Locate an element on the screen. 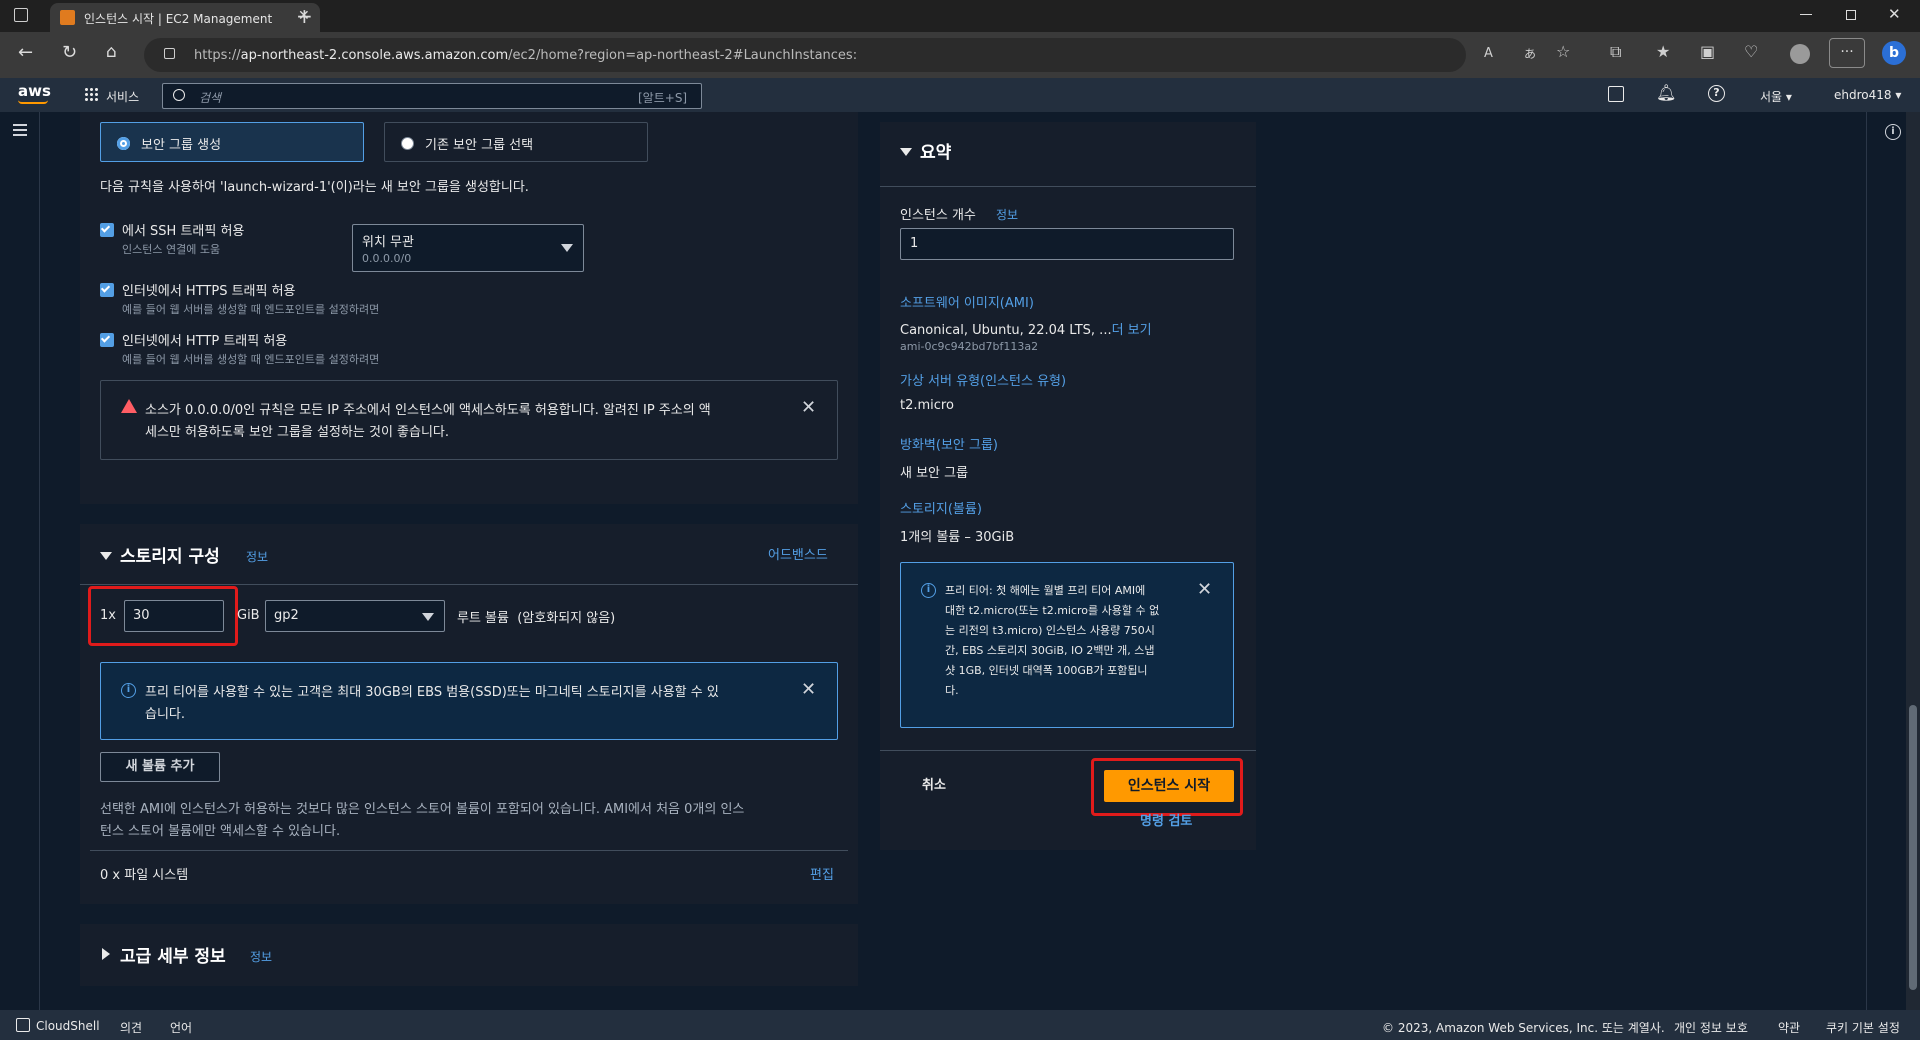 Image resolution: width=1920 pixels, height=1040 pixels. cookie-preferences-link: 쿠키 기본 설정 is located at coordinates (1863, 1027).